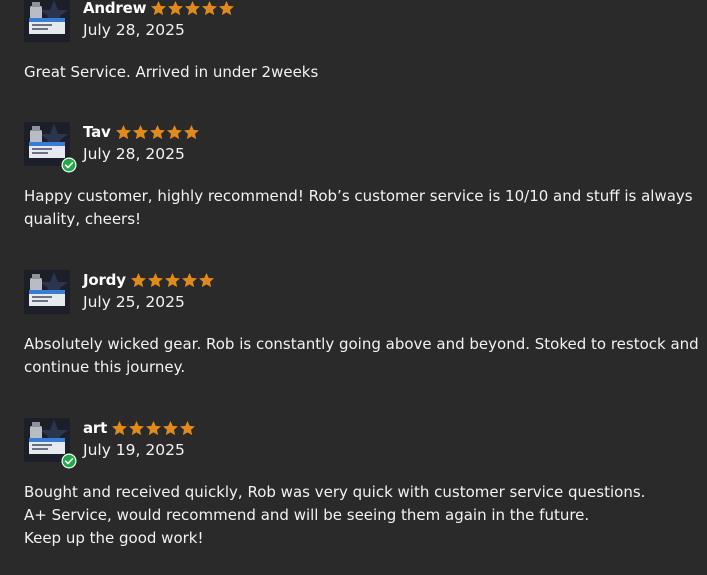 The width and height of the screenshot is (707, 575). I want to click on review-body-line: quality, cheers!, so click(83, 219).